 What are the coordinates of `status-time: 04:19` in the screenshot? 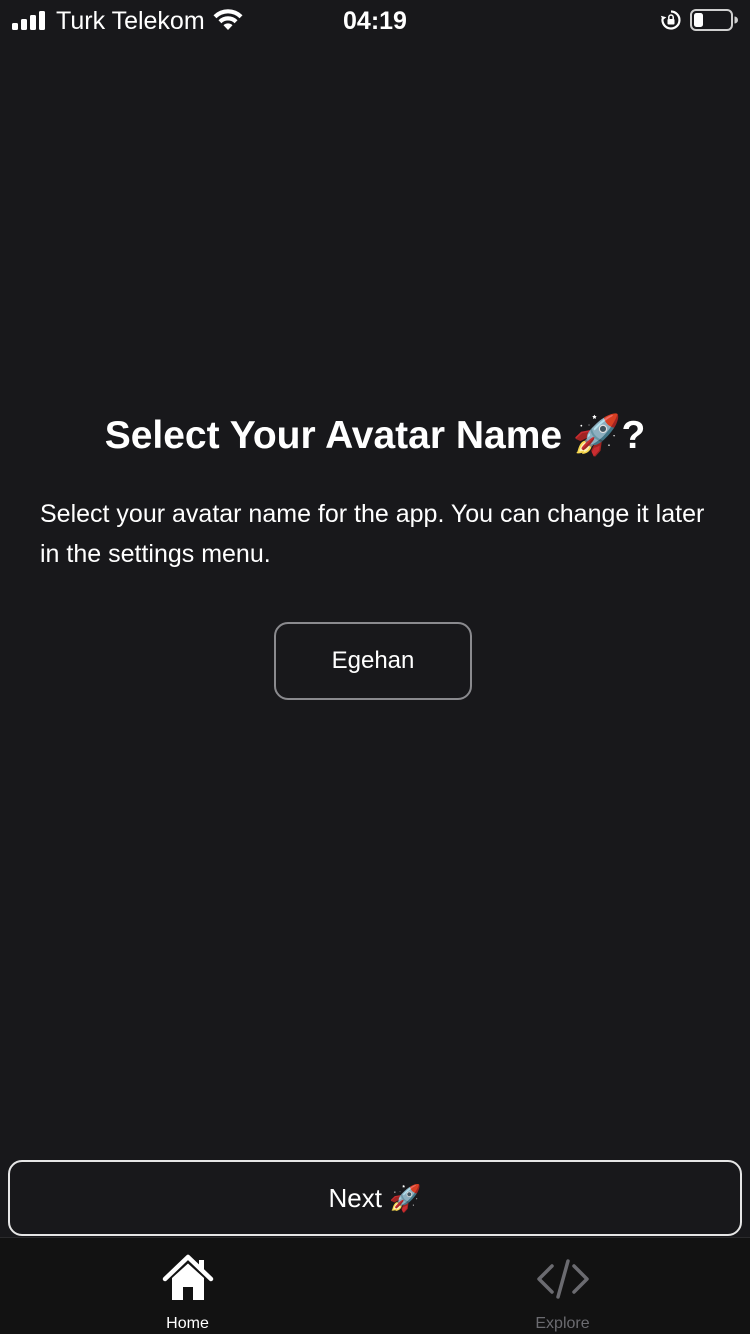 It's located at (375, 21).